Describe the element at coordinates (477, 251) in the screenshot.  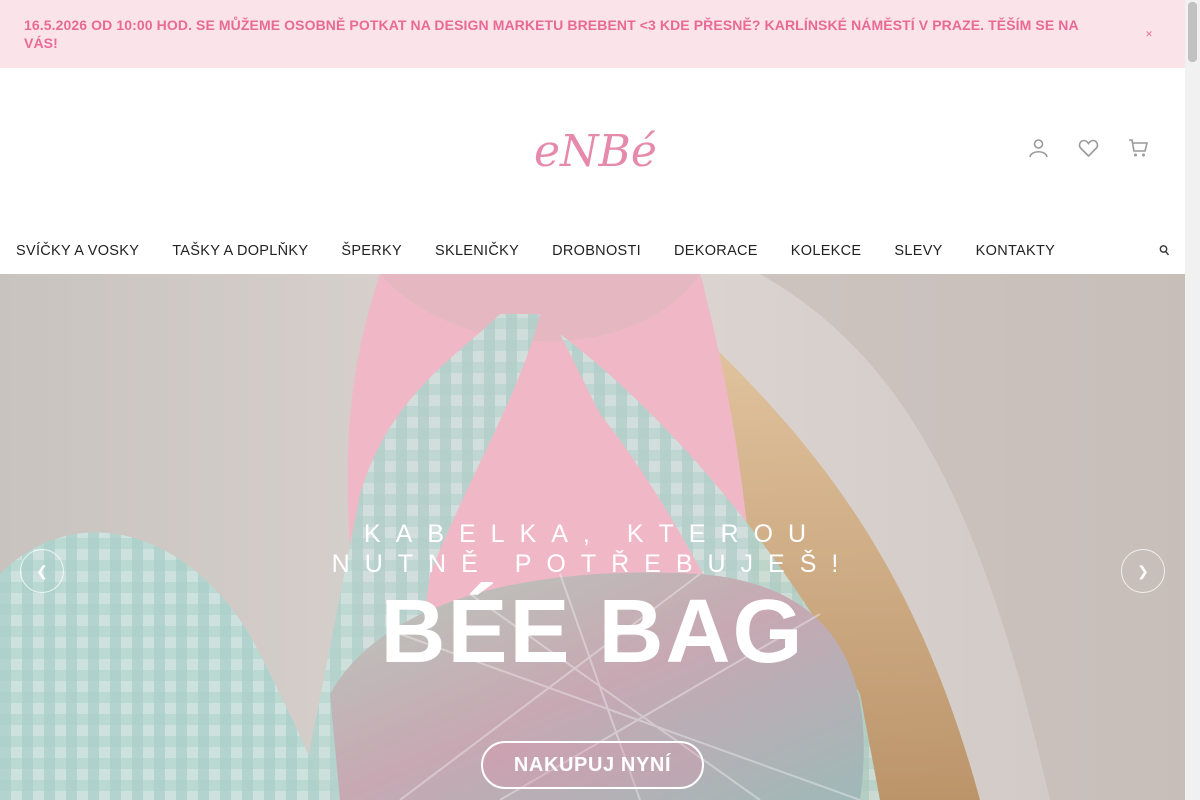
I see `nav-item-sklenicky: SKLENIČKY` at that location.